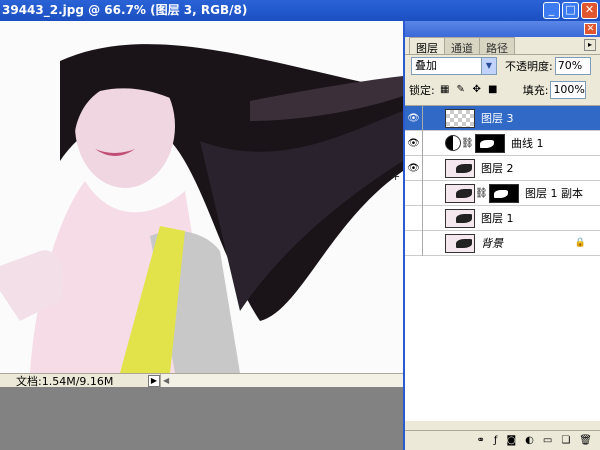  I want to click on lock-transparent-icon: ▦, so click(445, 90).